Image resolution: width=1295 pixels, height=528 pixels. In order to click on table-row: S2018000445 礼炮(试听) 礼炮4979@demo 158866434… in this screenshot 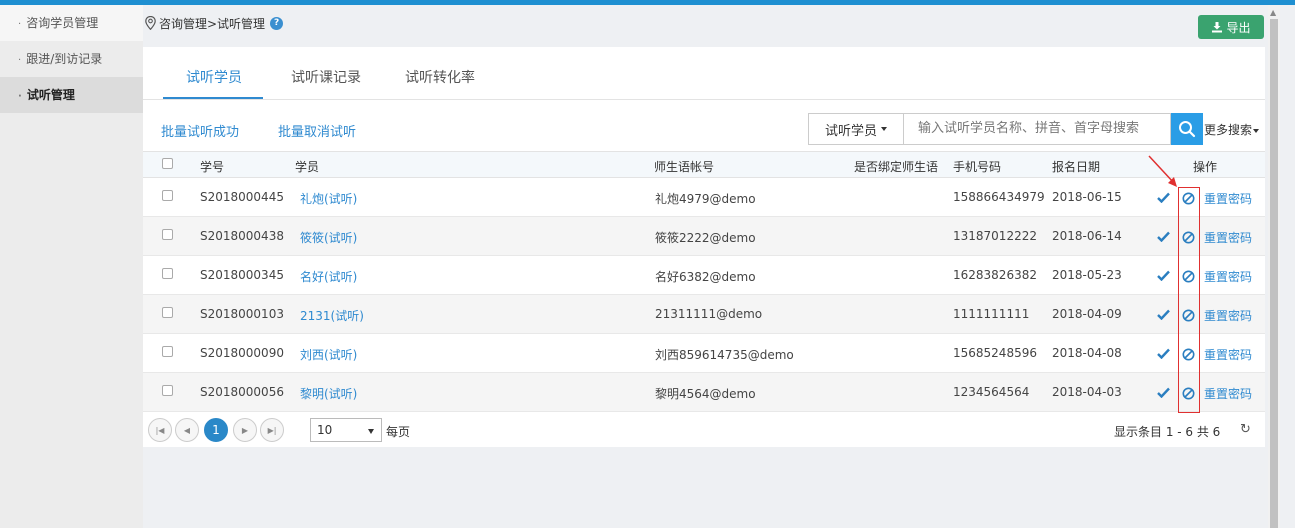, I will do `click(704, 197)`.